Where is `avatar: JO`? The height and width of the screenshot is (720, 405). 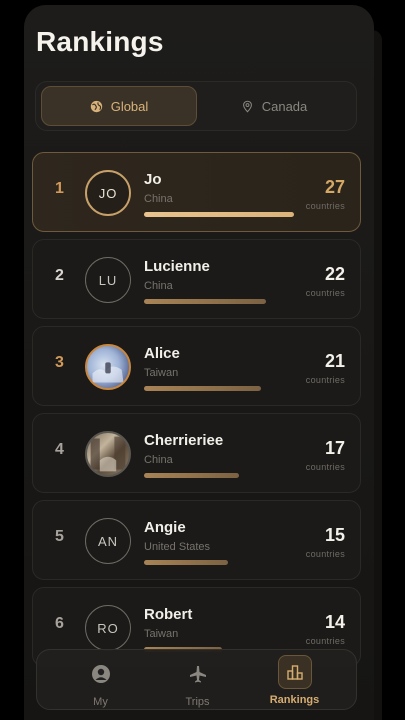 avatar: JO is located at coordinates (108, 193).